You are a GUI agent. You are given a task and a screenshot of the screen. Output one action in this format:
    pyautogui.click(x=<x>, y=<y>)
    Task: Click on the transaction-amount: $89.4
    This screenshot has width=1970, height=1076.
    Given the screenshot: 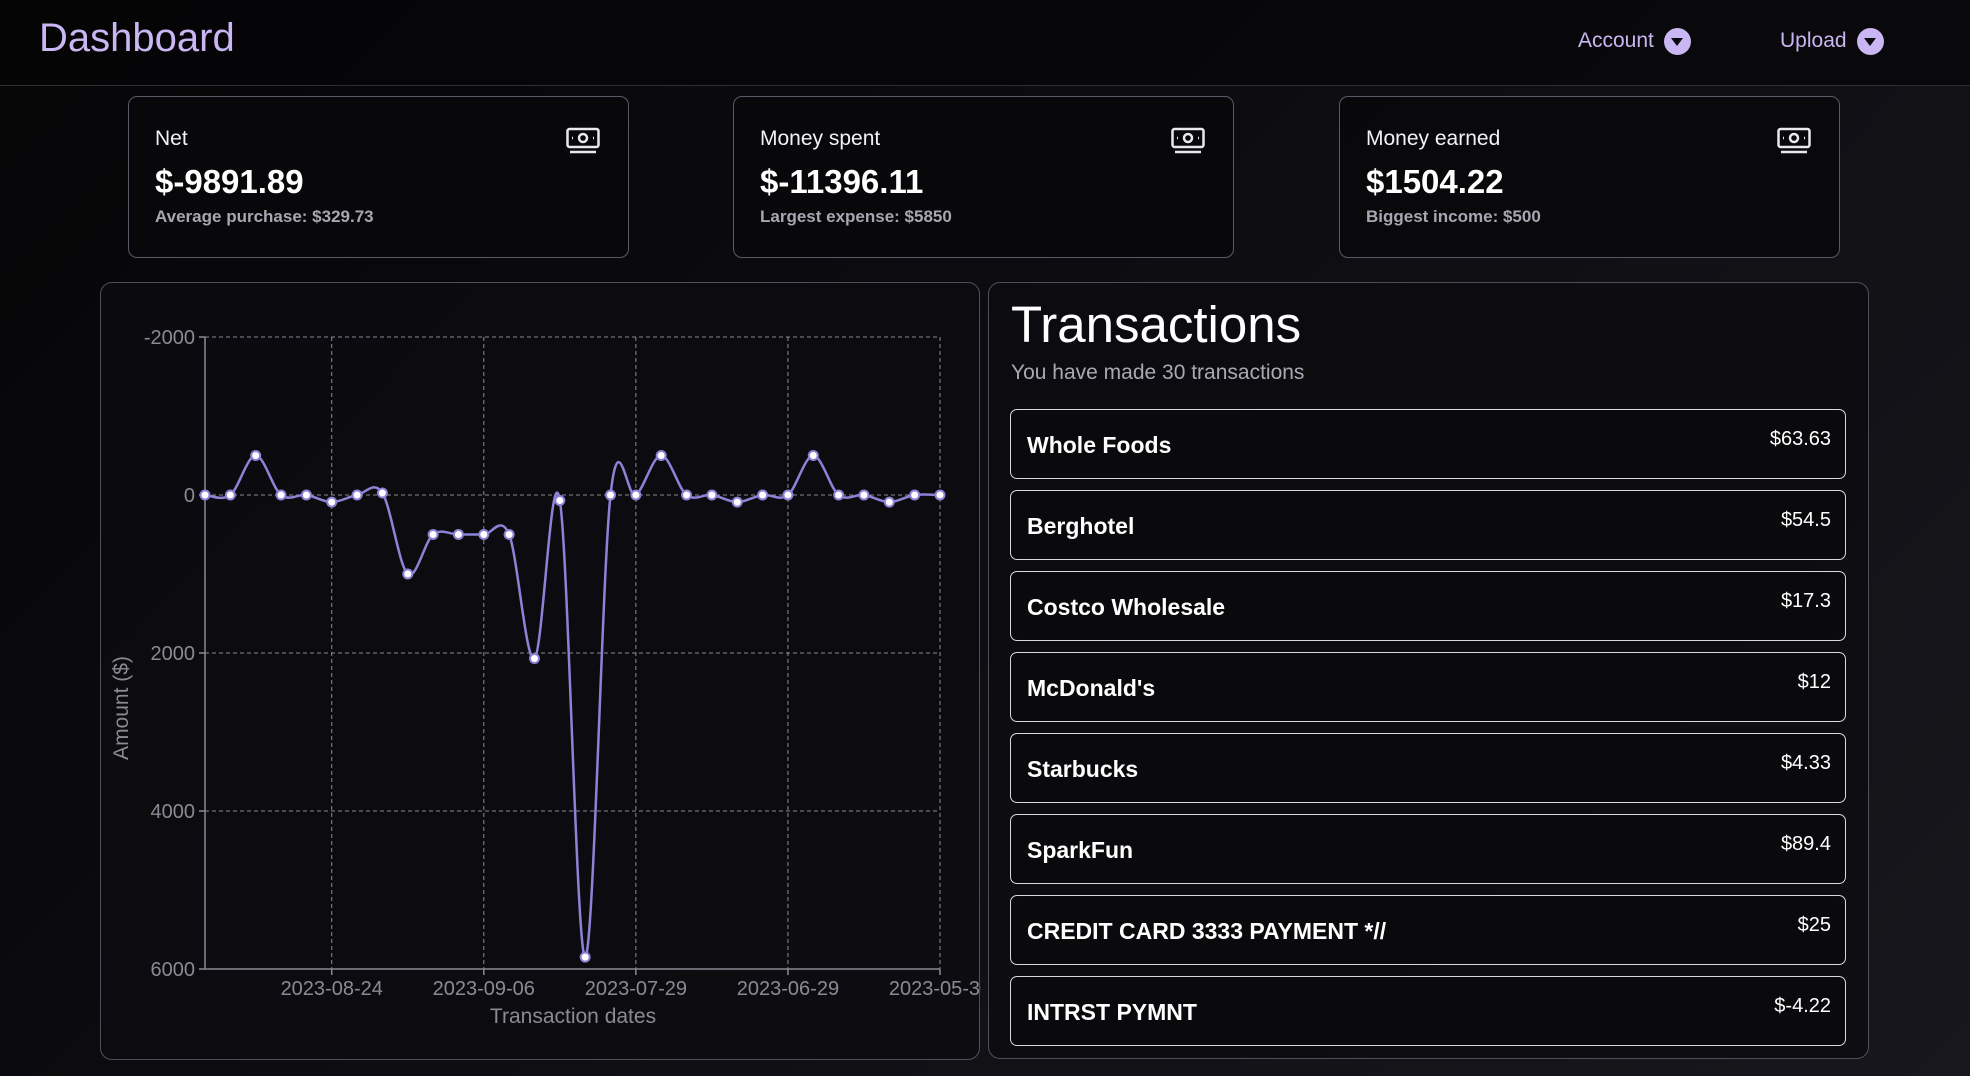 What is the action you would take?
    pyautogui.click(x=1805, y=844)
    